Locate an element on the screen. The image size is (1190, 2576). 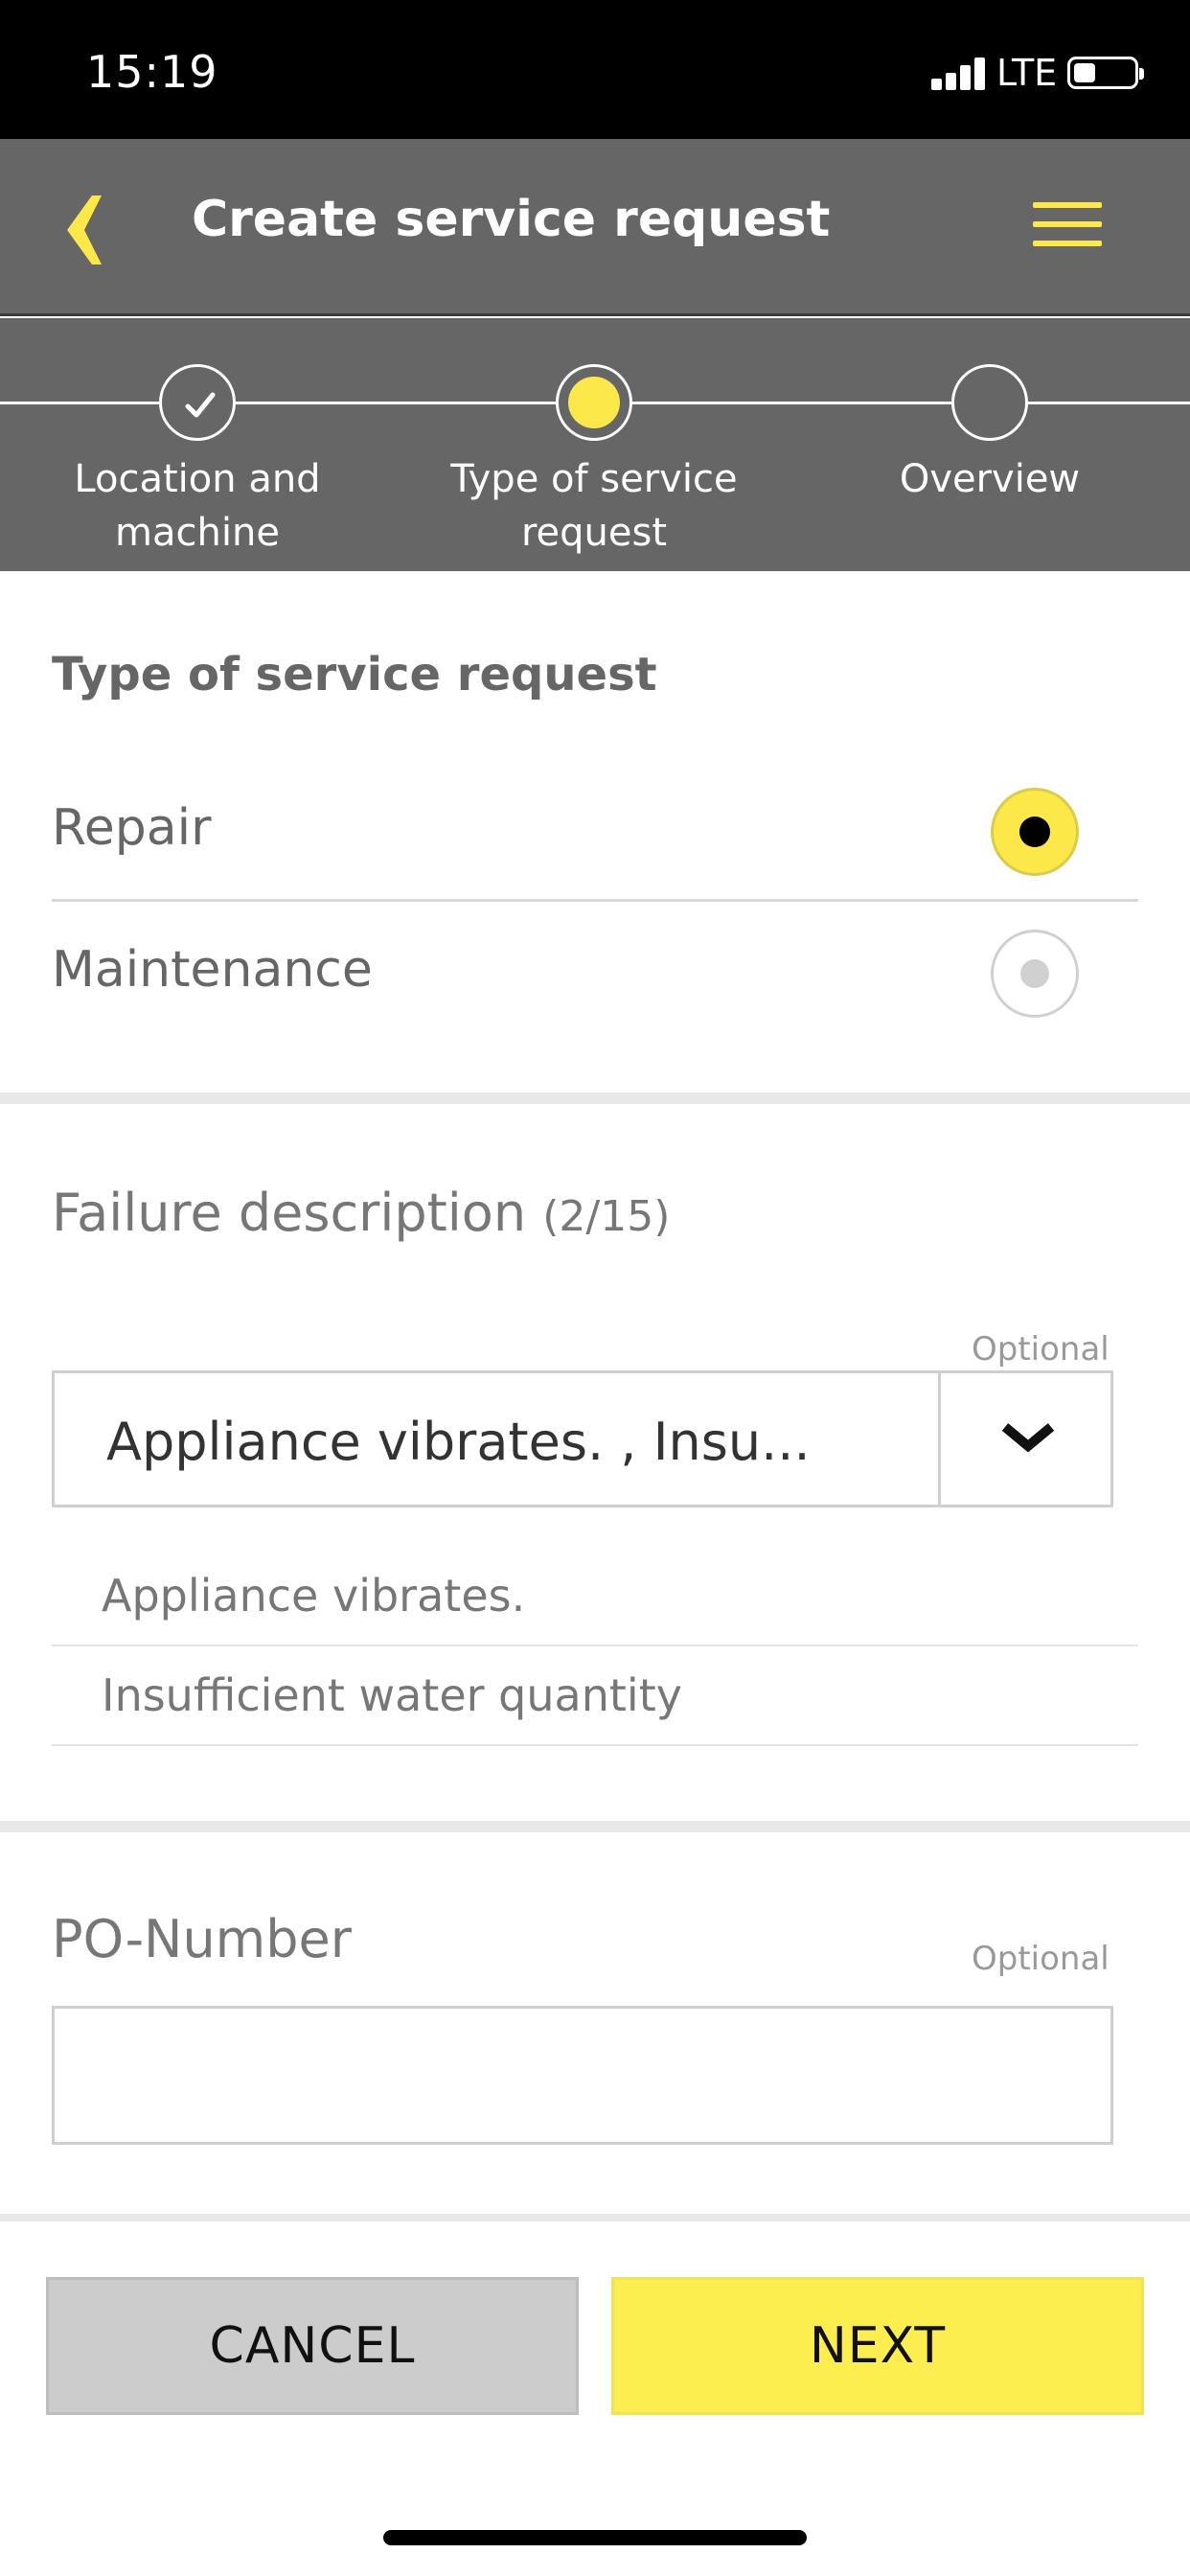
battery-icon is located at coordinates (1105, 73).